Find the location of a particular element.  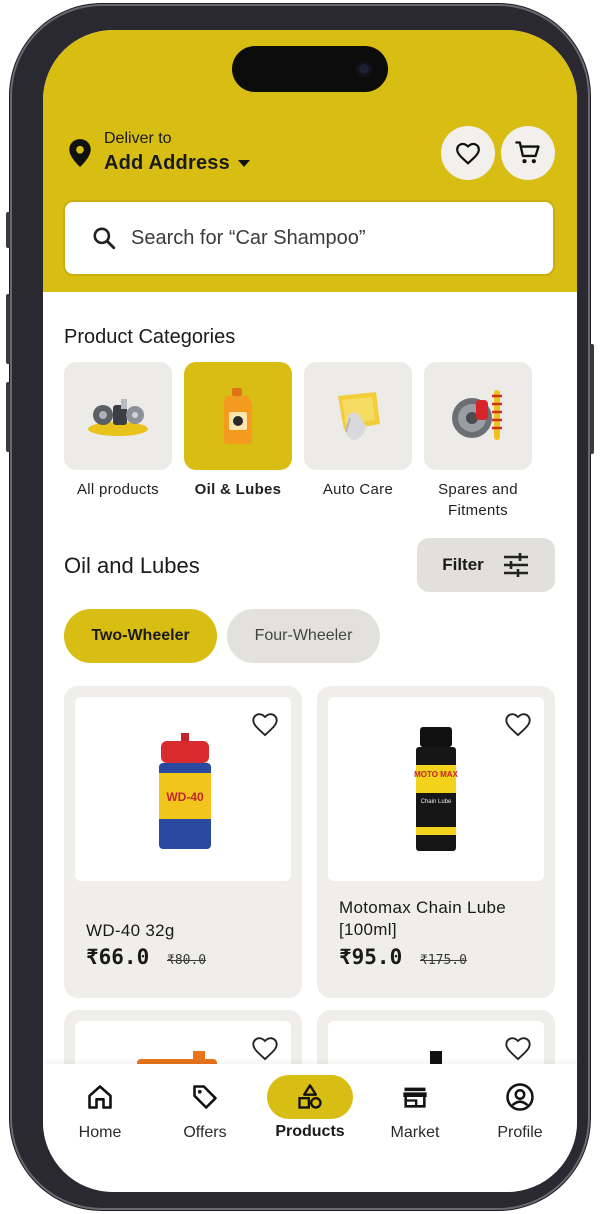

shapes-icon is located at coordinates (310, 1096).